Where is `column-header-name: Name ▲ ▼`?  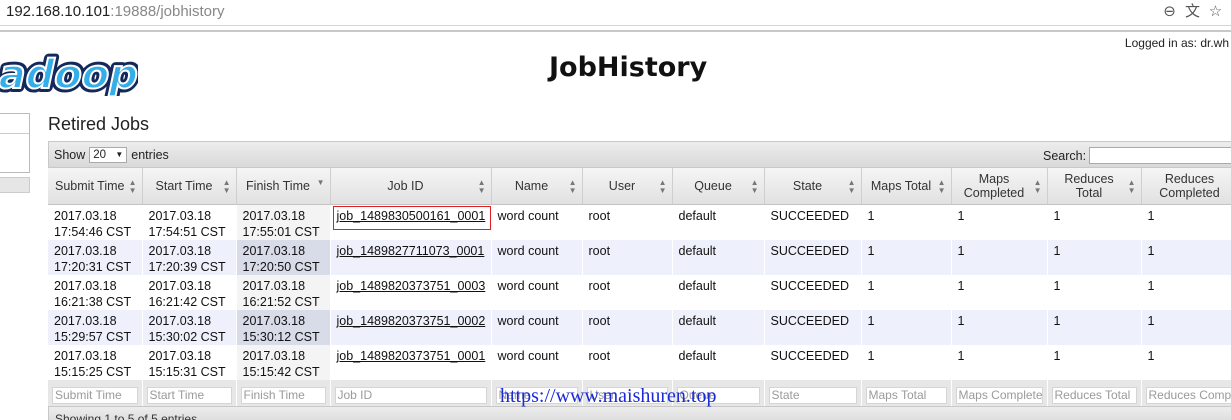 column-header-name: Name ▲ ▼ is located at coordinates (537, 186).